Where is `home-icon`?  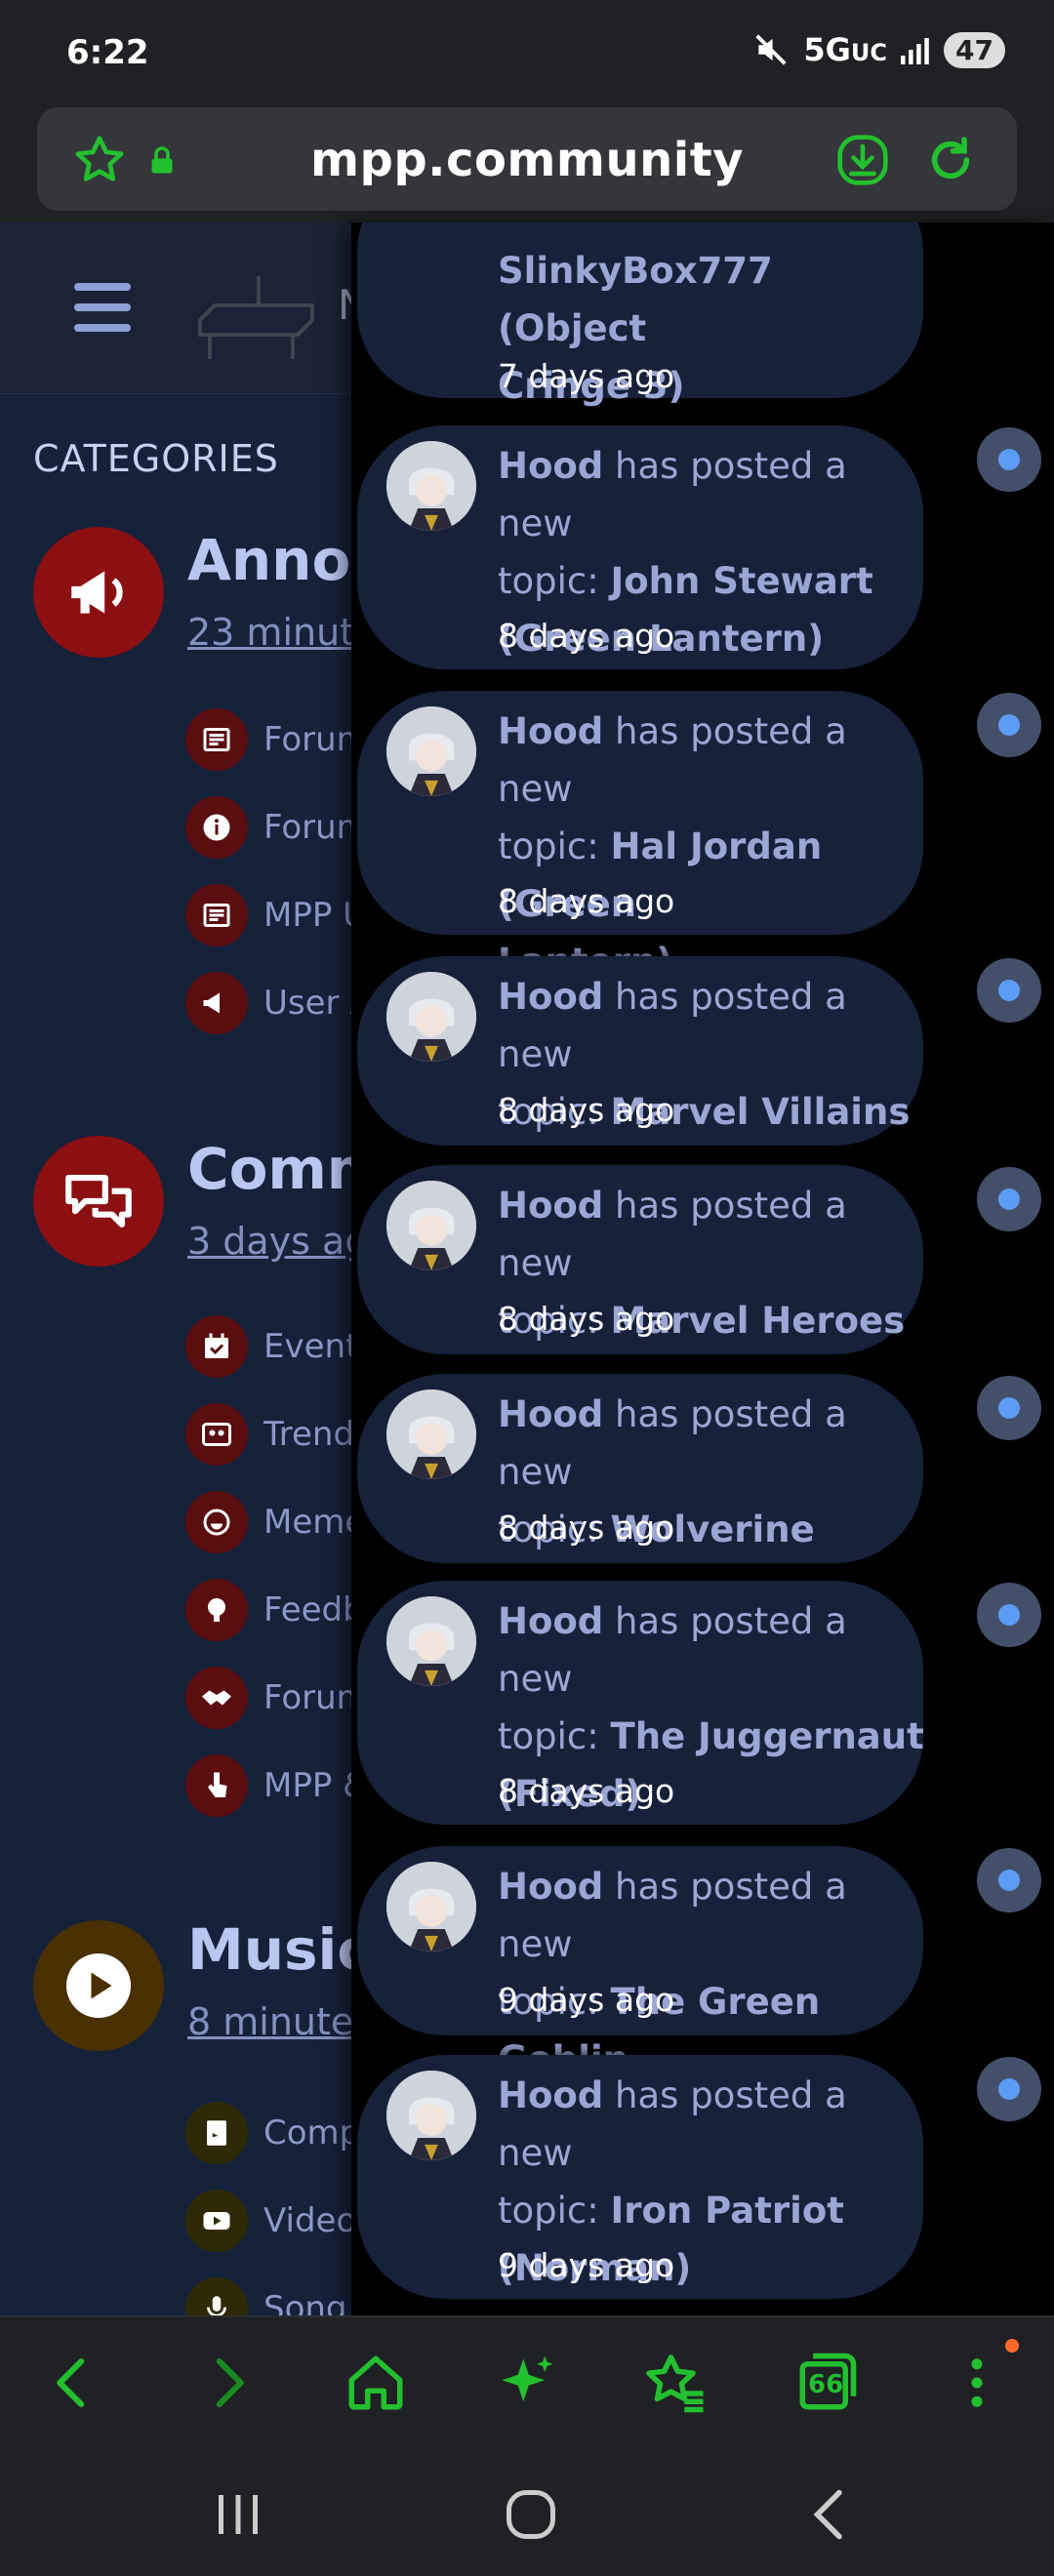 home-icon is located at coordinates (376, 2383).